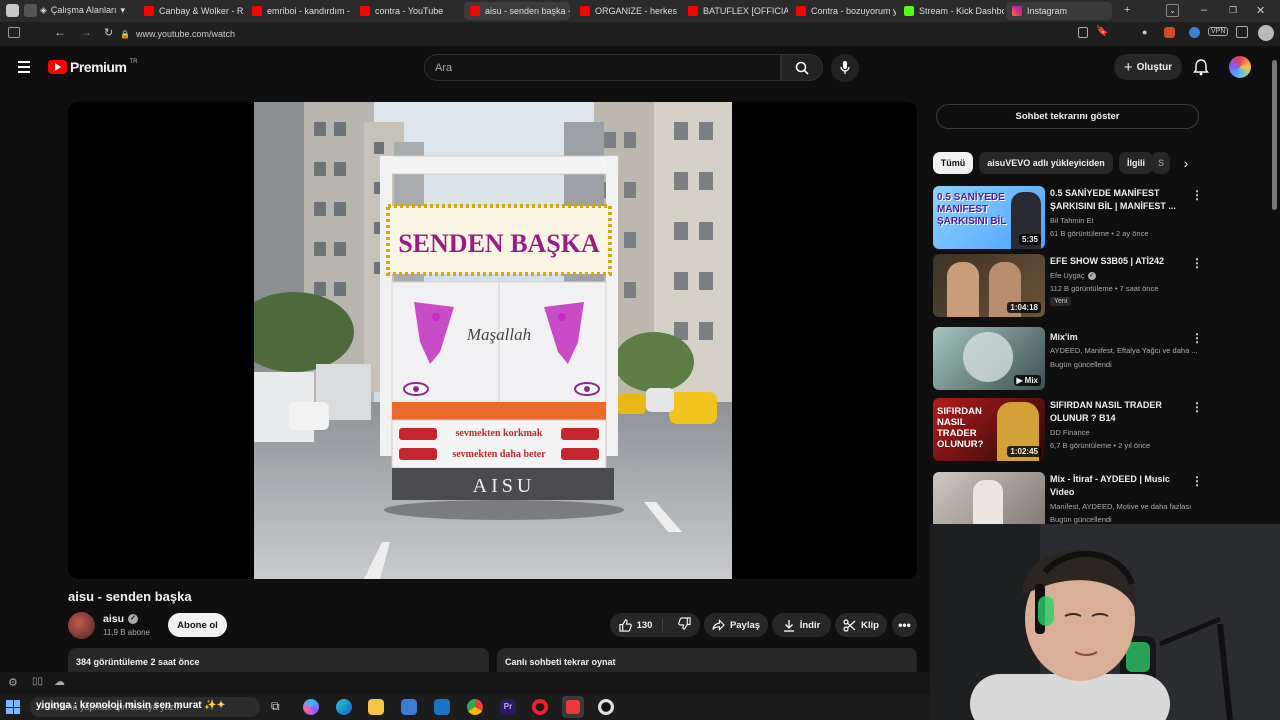 The width and height of the screenshot is (1280, 720). Describe the element at coordinates (600, 34) in the screenshot. I see `url-field: 🔒 www.youtube.com/watch` at that location.